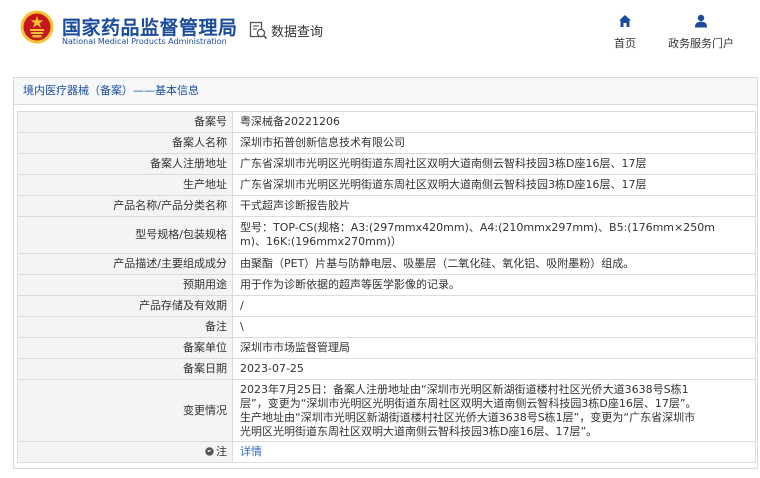 The height and width of the screenshot is (478, 760). I want to click on data-query-link: 数据查询, so click(285, 30).